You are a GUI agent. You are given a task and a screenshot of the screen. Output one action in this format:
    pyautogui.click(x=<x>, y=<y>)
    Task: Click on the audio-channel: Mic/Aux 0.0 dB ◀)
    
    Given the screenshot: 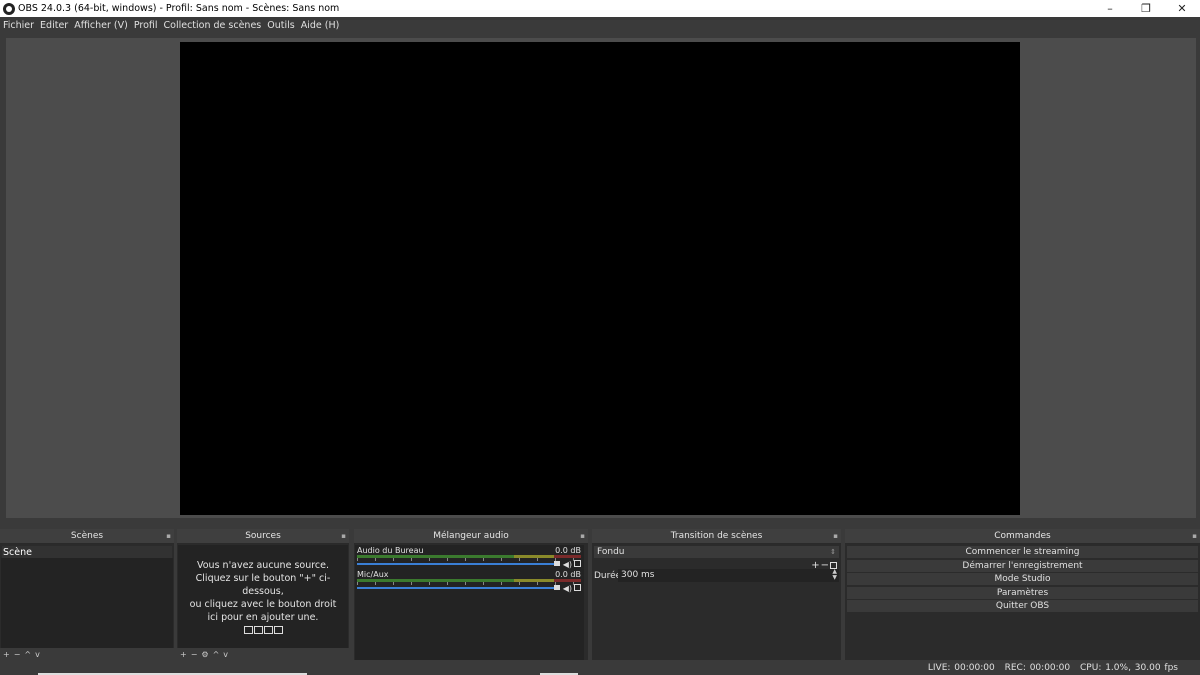 What is the action you would take?
    pyautogui.click(x=469, y=581)
    